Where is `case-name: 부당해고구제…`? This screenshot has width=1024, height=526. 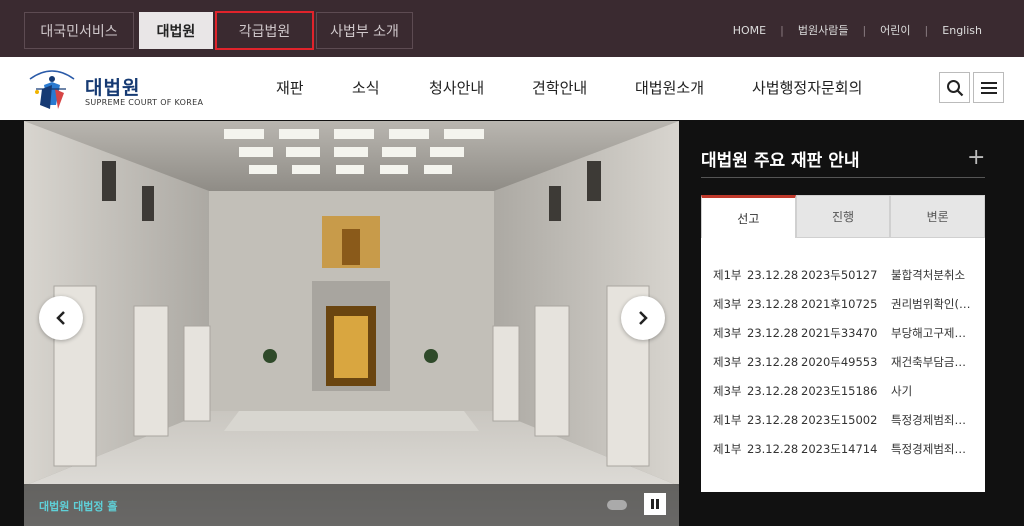
case-name: 부당해고구제… is located at coordinates (928, 332).